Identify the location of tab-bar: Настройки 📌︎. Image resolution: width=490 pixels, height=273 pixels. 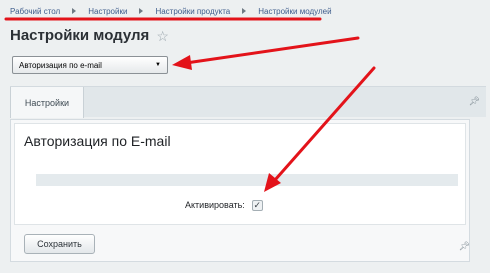
(248, 102).